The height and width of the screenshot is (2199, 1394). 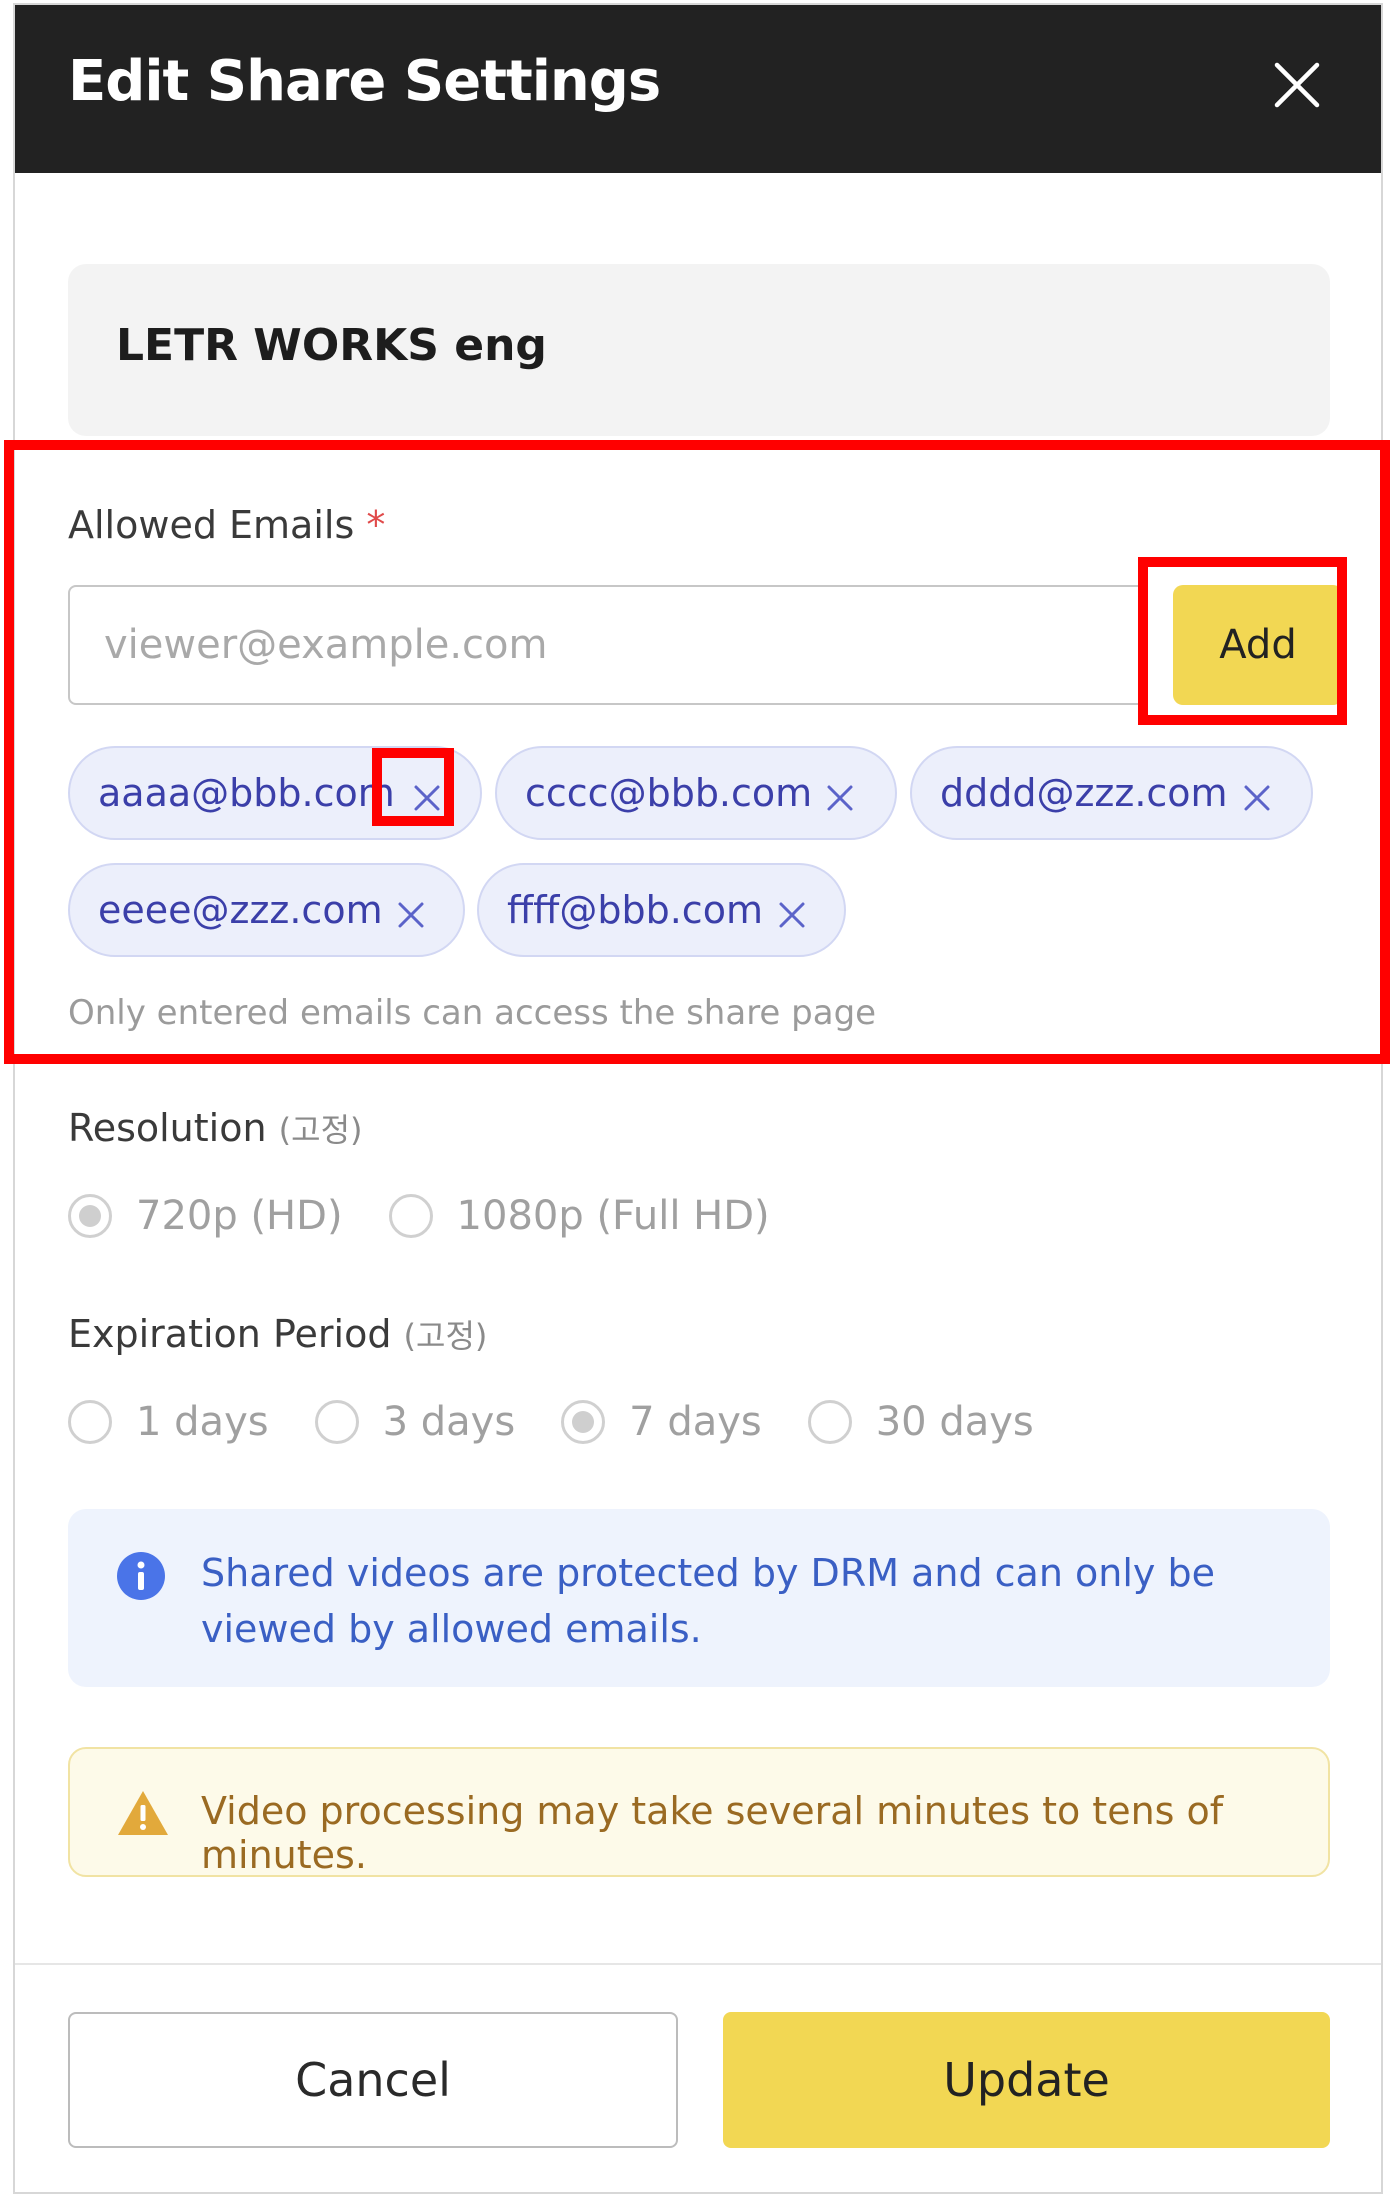 What do you see at coordinates (1297, 85) in the screenshot?
I see `close-icon` at bounding box center [1297, 85].